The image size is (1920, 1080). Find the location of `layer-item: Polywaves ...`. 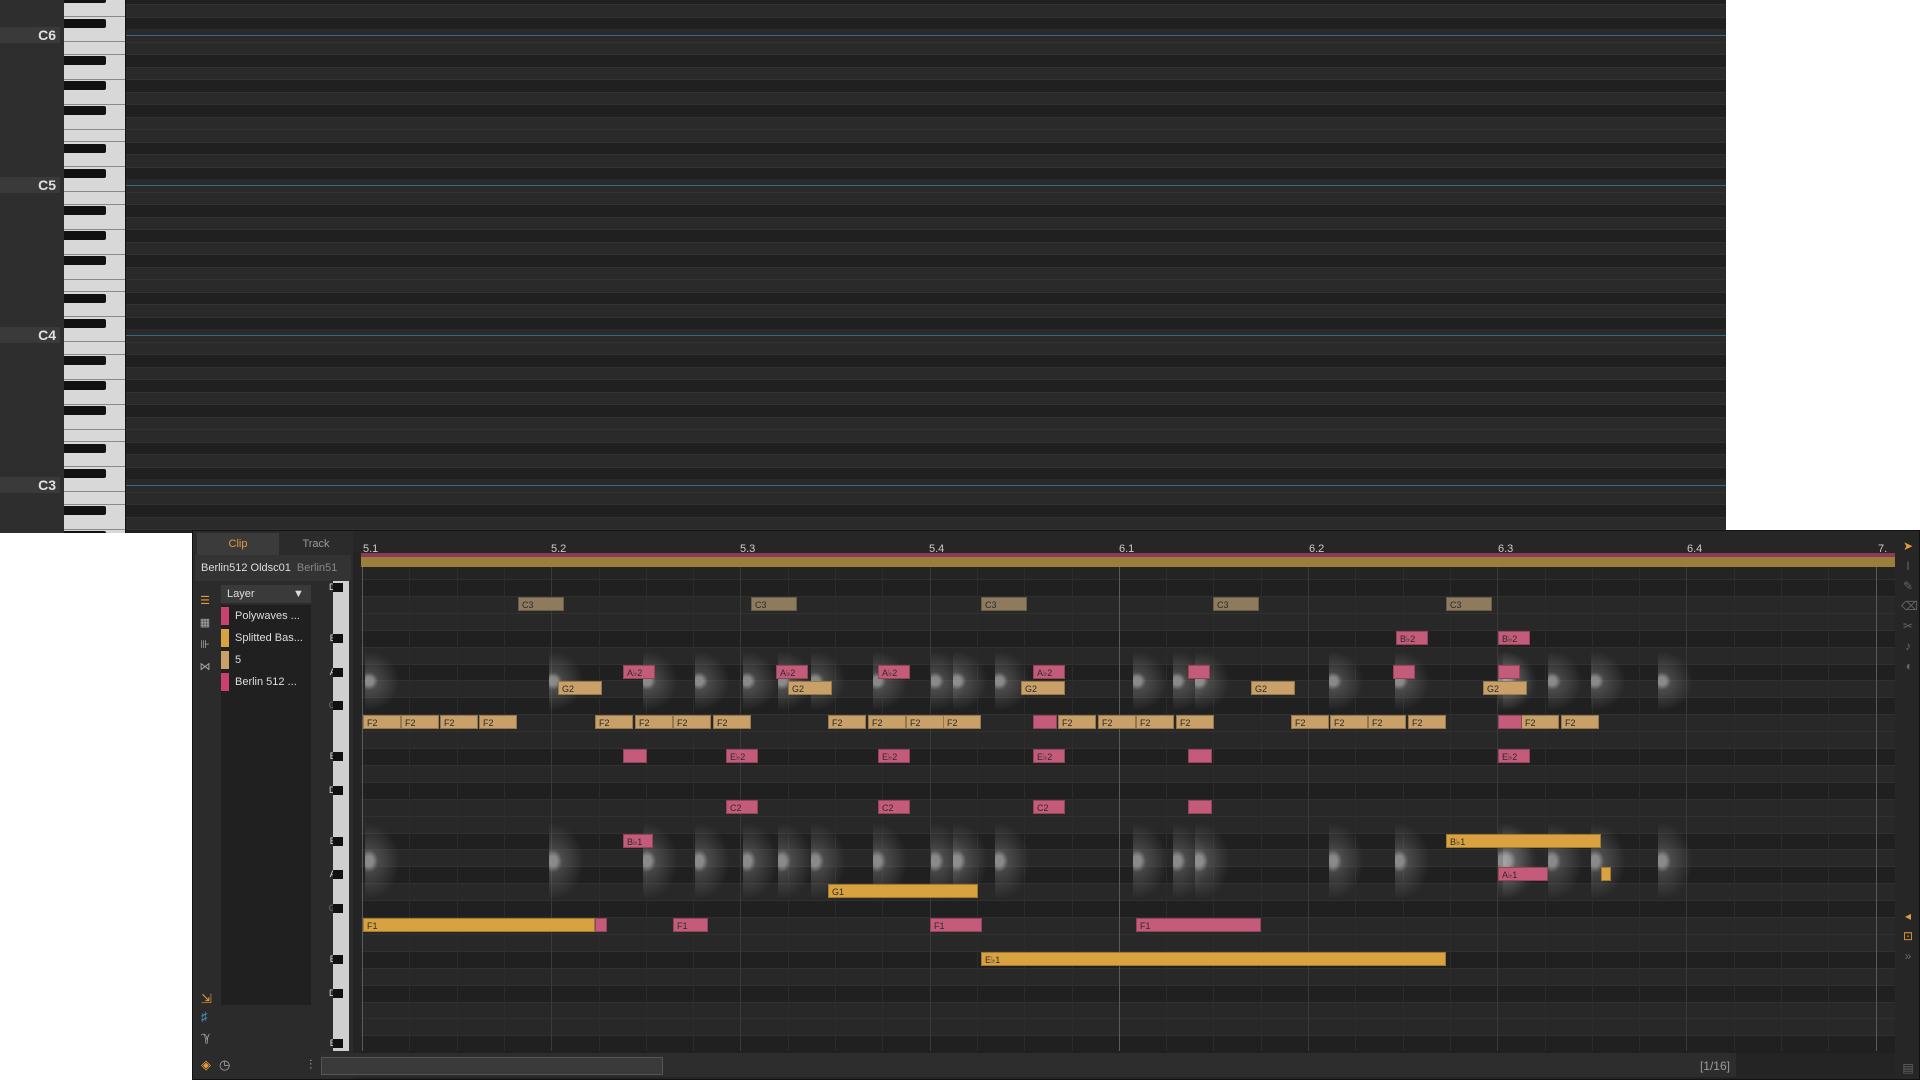

layer-item: Polywaves ... is located at coordinates (266, 616).